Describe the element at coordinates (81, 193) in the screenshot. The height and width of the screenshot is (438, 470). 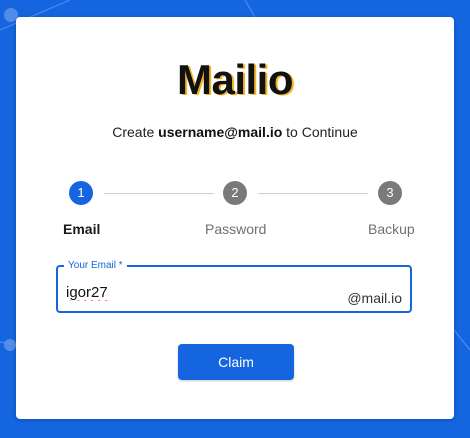
I see `step-1-indicator: 1` at that location.